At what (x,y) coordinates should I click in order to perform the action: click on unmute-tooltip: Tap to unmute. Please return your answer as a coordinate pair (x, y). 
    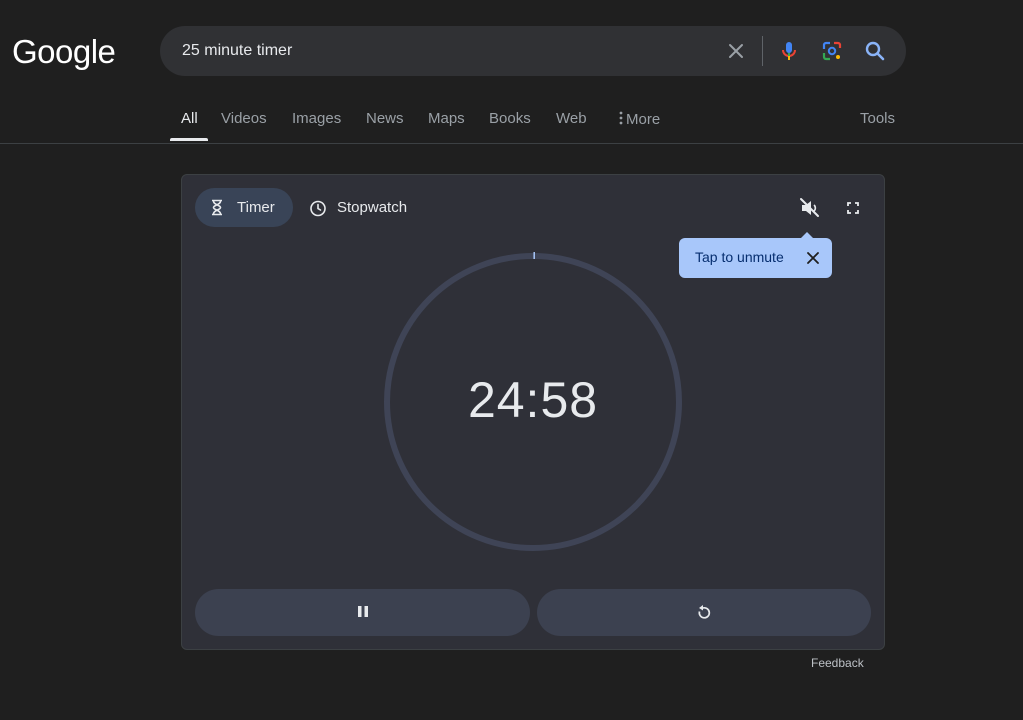
    Looking at the image, I should click on (755, 255).